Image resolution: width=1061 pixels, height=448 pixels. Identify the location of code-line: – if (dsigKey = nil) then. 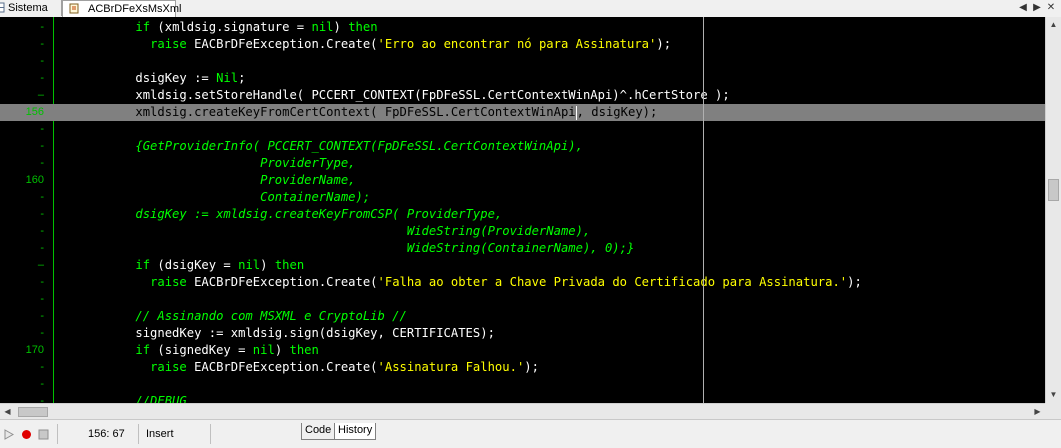
(522, 265).